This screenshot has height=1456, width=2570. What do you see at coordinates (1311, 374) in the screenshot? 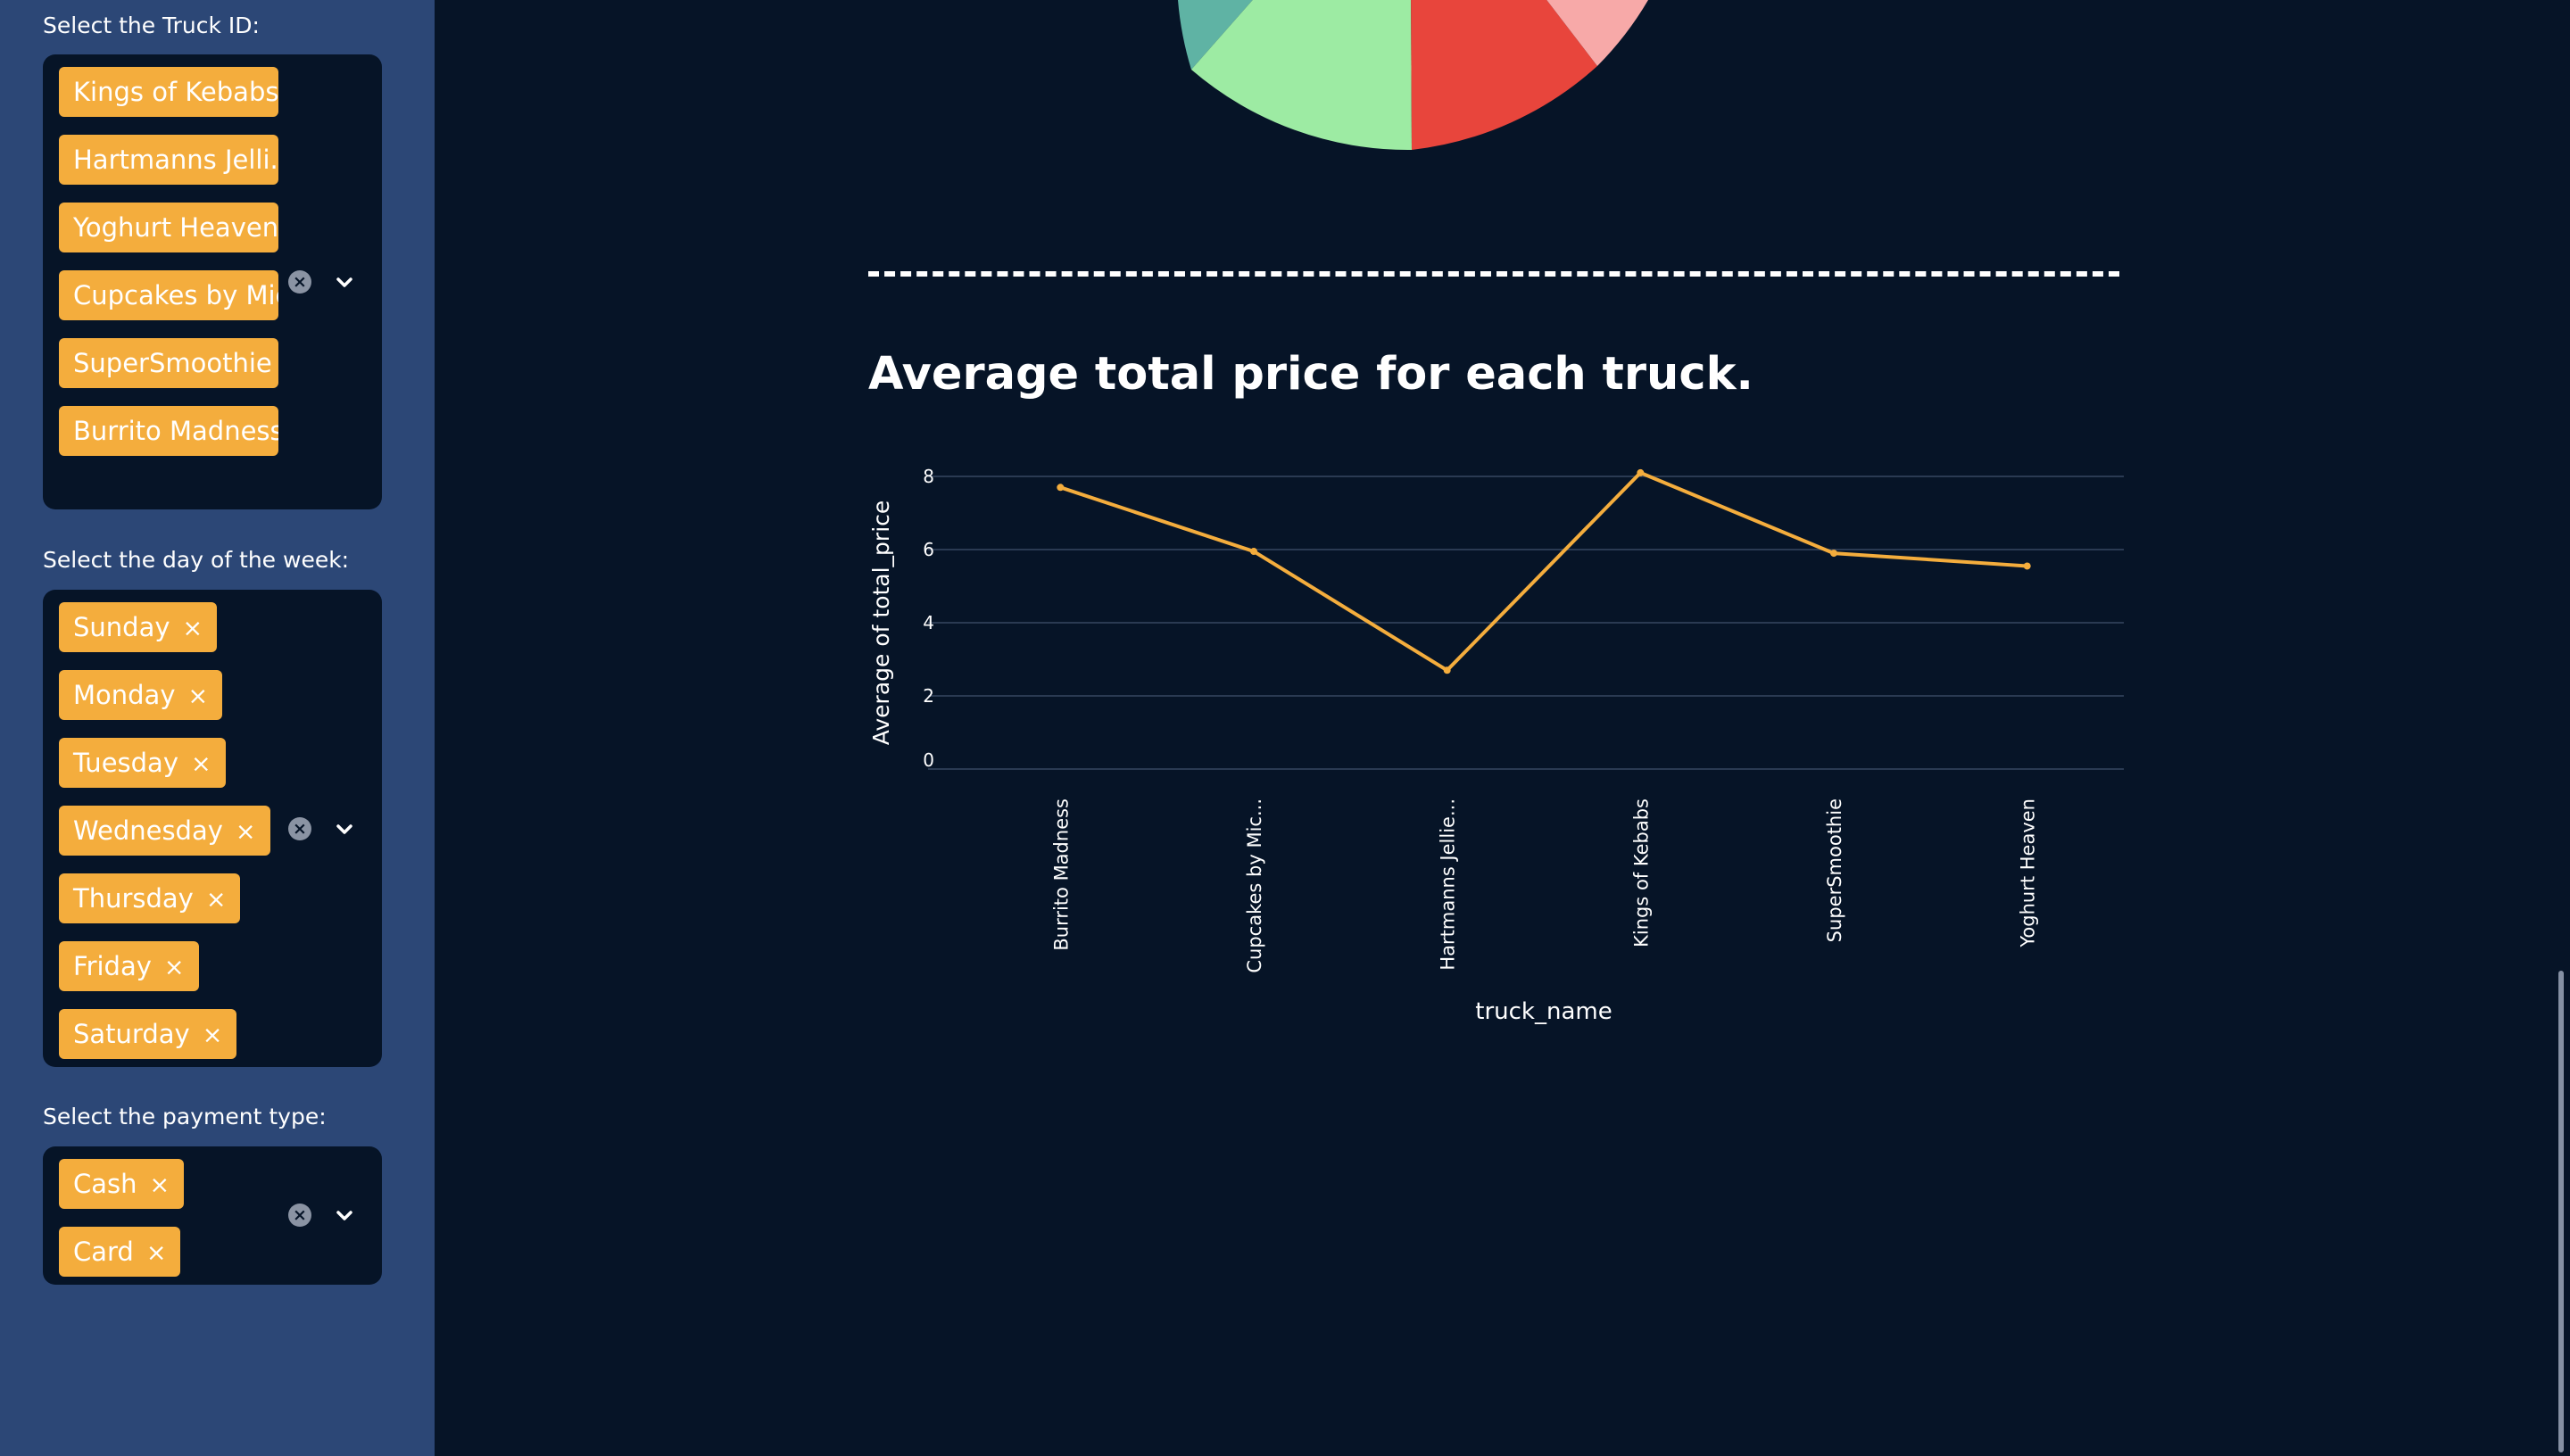
I see `chart-title: Average total price for each truck.` at bounding box center [1311, 374].